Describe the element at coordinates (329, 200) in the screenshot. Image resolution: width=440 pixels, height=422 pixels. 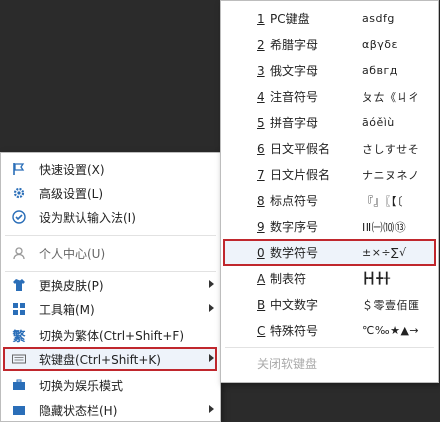
I see `submenu-item-punctuation: 8 标点符号 『』〖【〔` at that location.